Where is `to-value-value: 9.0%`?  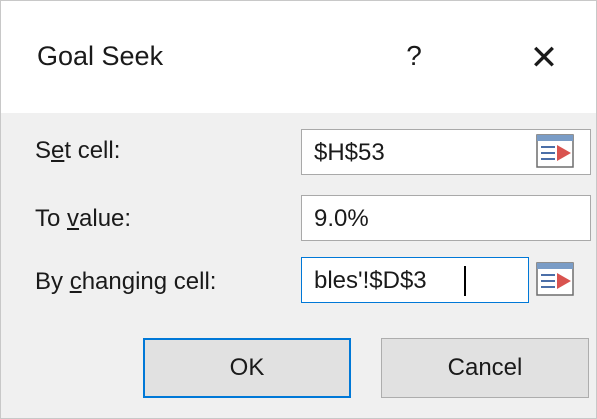 to-value-value: 9.0% is located at coordinates (341, 218).